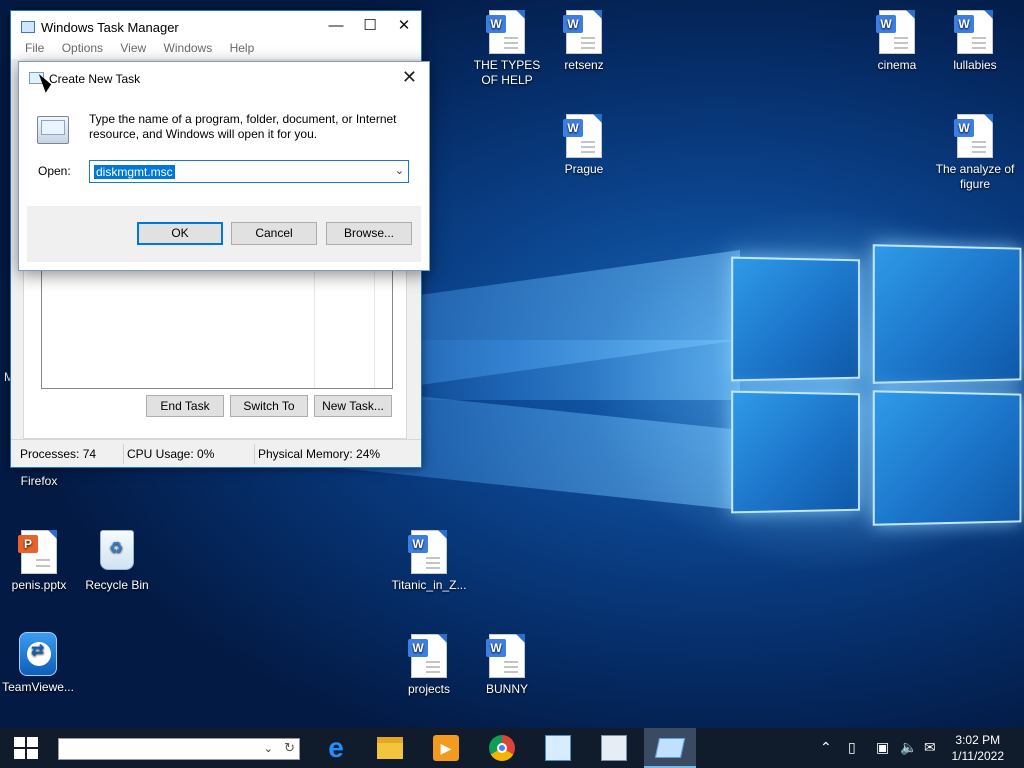 The image size is (1024, 768). Describe the element at coordinates (179, 749) in the screenshot. I see `taskbar-search-box: ⌄ ↻` at that location.